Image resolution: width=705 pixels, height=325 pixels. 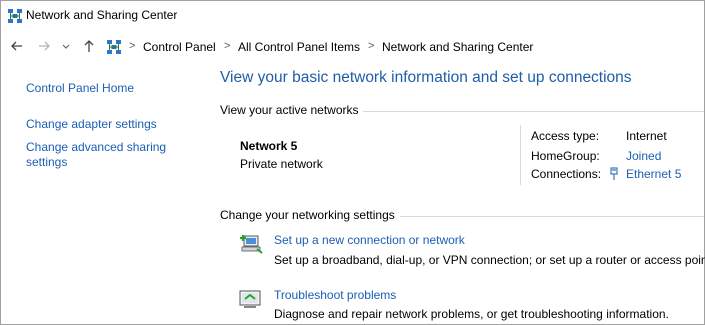 What do you see at coordinates (565, 156) in the screenshot?
I see `homegroup-label: HomeGroup:` at bounding box center [565, 156].